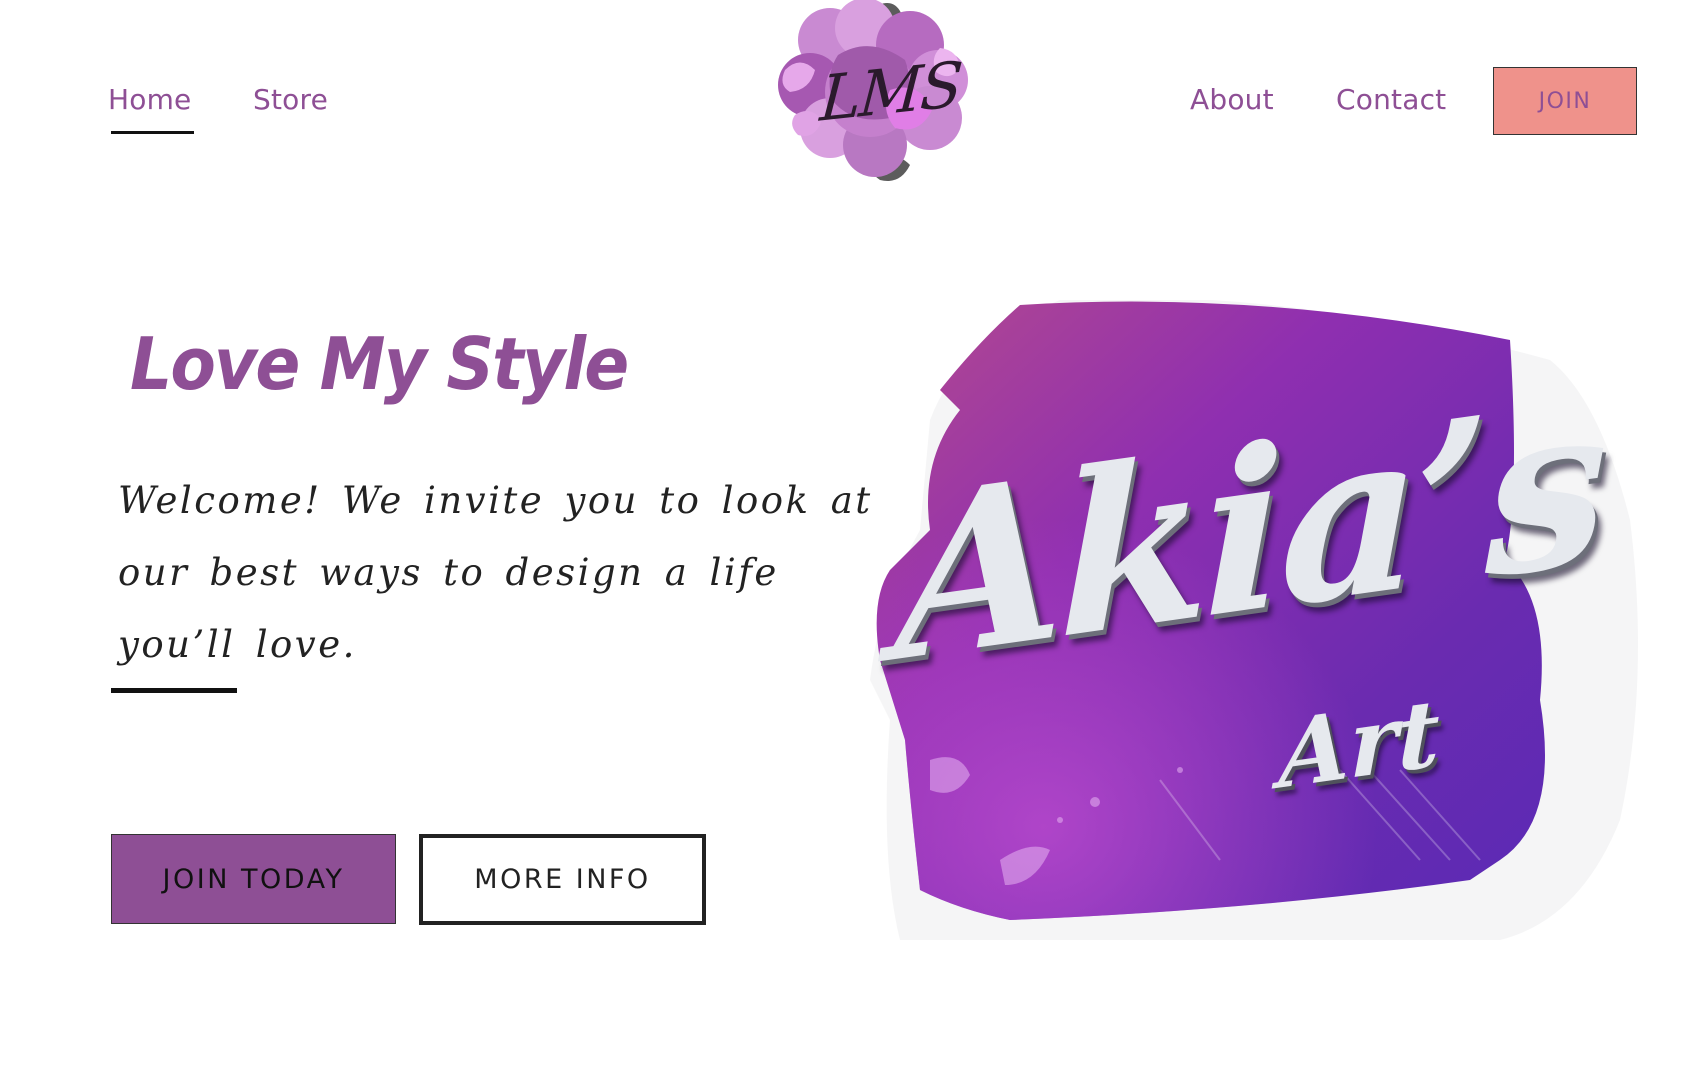 This screenshot has height=1080, width=1690. What do you see at coordinates (174, 690) in the screenshot?
I see `hero-divider` at bounding box center [174, 690].